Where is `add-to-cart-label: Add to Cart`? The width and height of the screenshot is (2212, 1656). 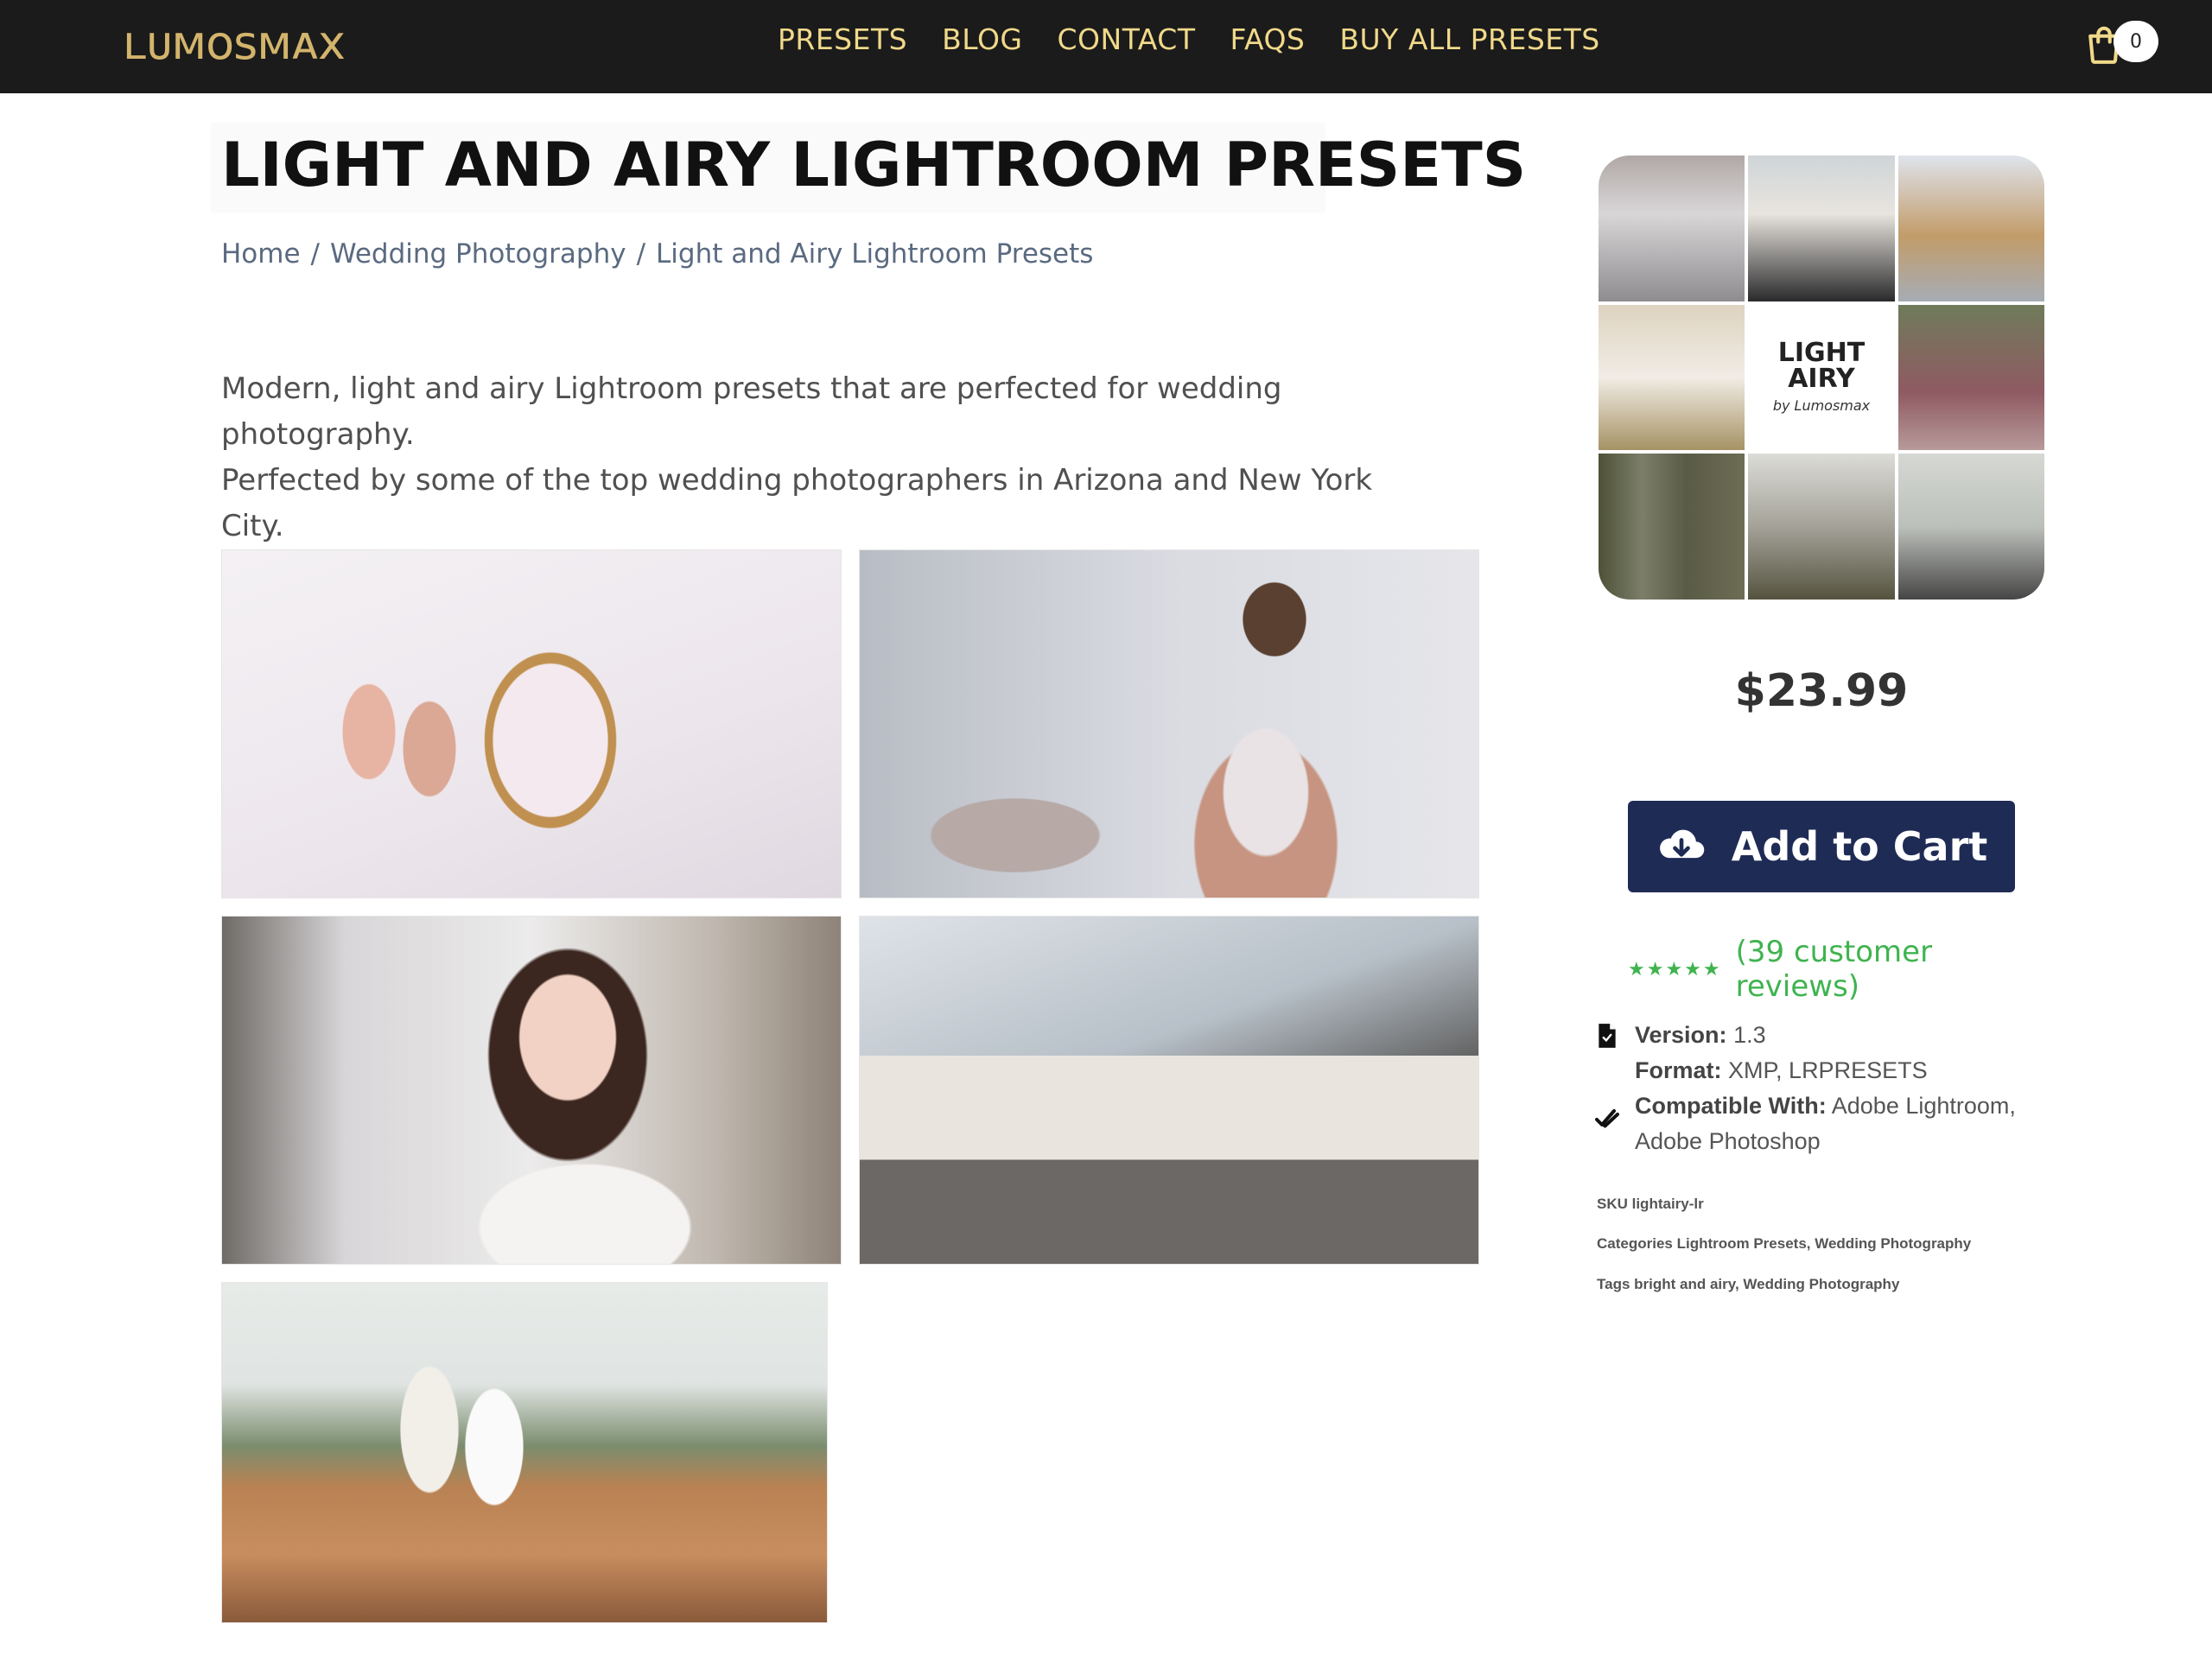 add-to-cart-label: Add to Cart is located at coordinates (1859, 846).